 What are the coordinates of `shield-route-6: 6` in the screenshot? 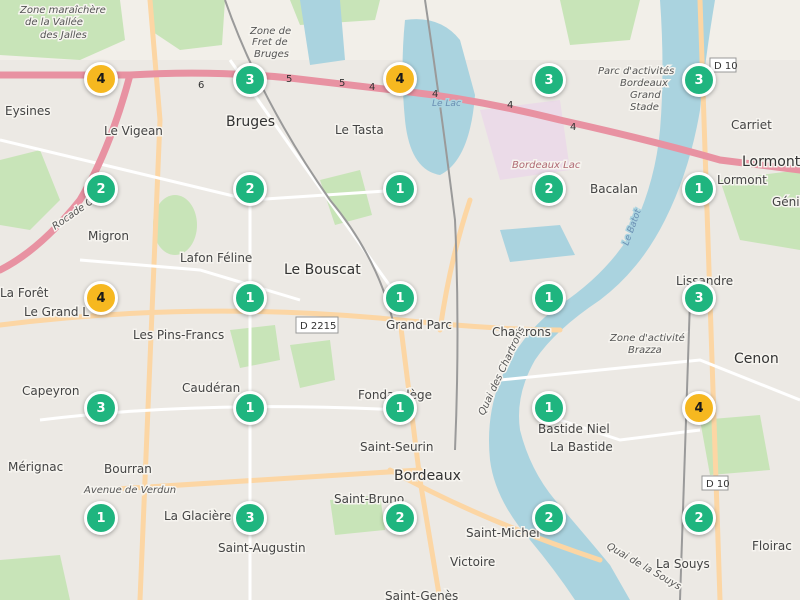 It's located at (201, 85).